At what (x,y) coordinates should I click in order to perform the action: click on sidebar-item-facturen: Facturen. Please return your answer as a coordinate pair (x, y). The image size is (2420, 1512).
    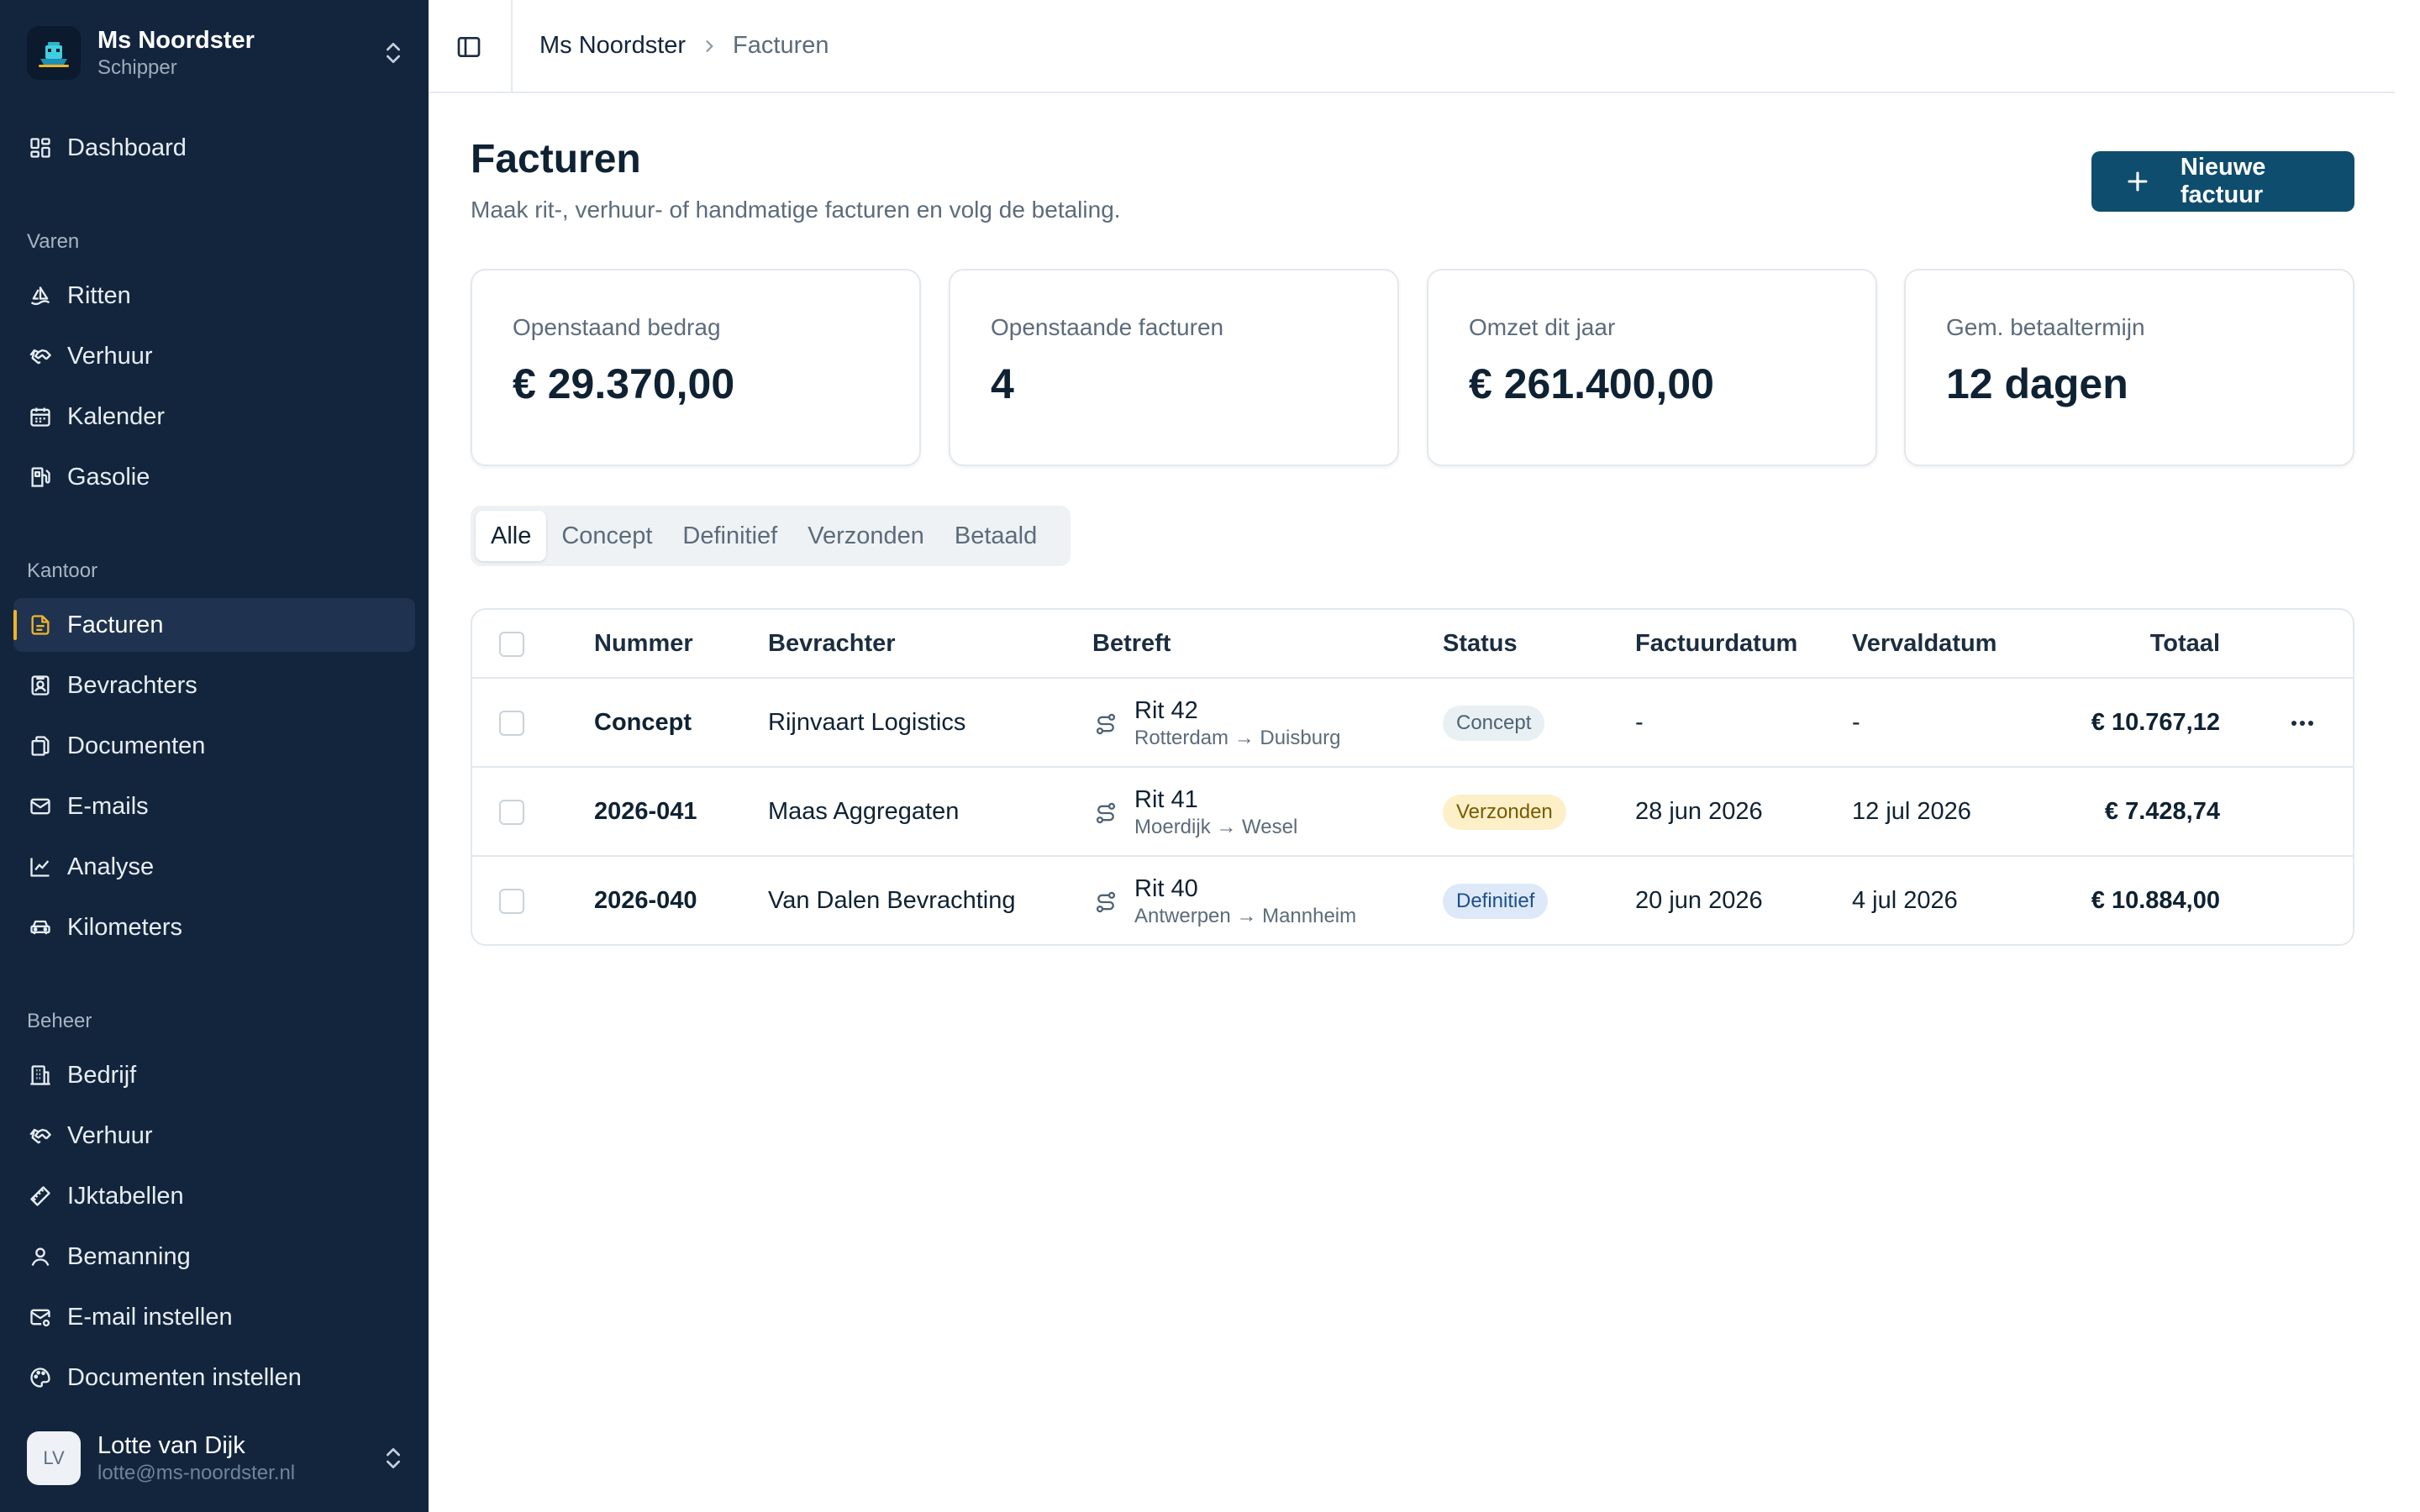
    Looking at the image, I should click on (214, 625).